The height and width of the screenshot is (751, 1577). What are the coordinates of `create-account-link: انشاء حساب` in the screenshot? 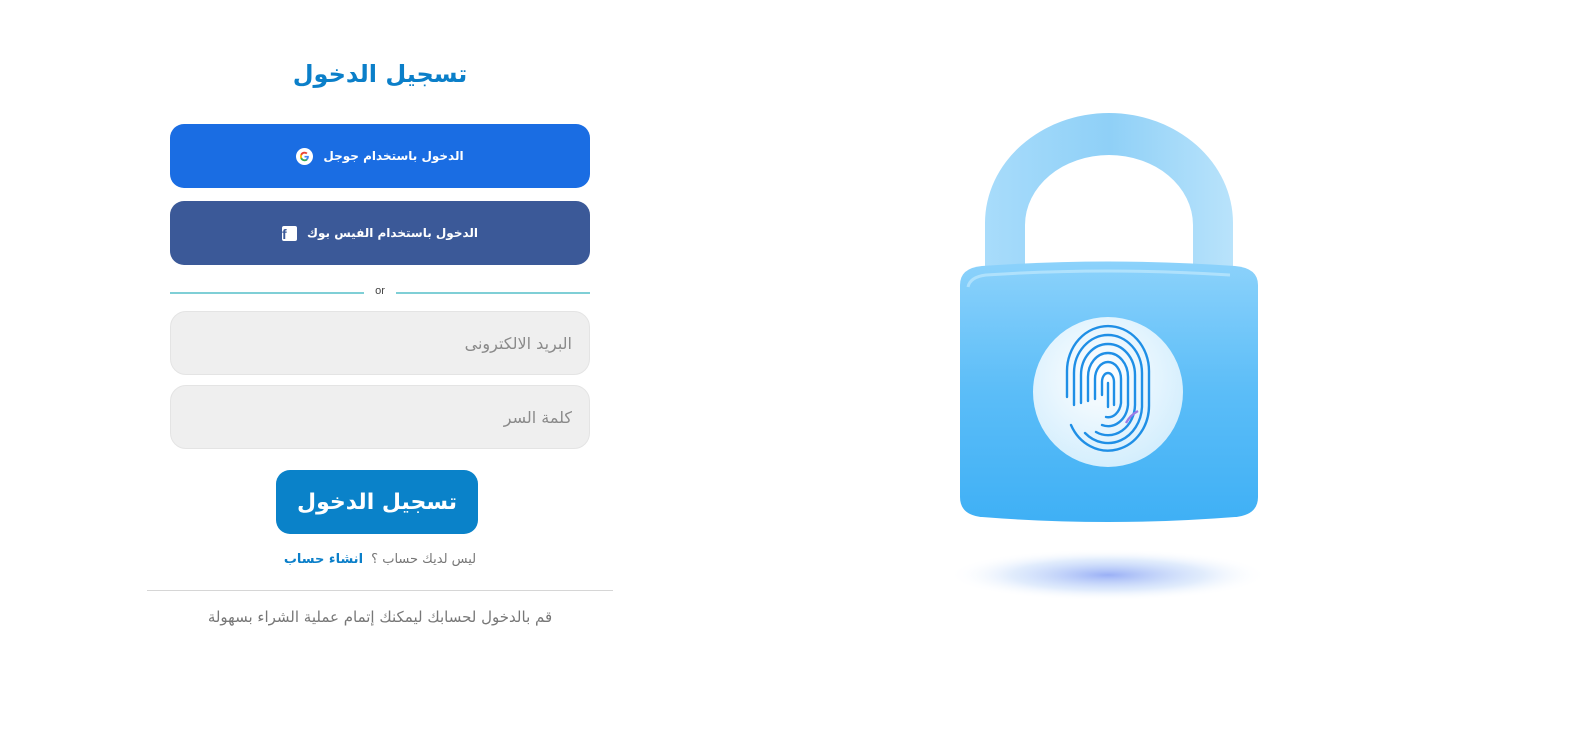 It's located at (323, 559).